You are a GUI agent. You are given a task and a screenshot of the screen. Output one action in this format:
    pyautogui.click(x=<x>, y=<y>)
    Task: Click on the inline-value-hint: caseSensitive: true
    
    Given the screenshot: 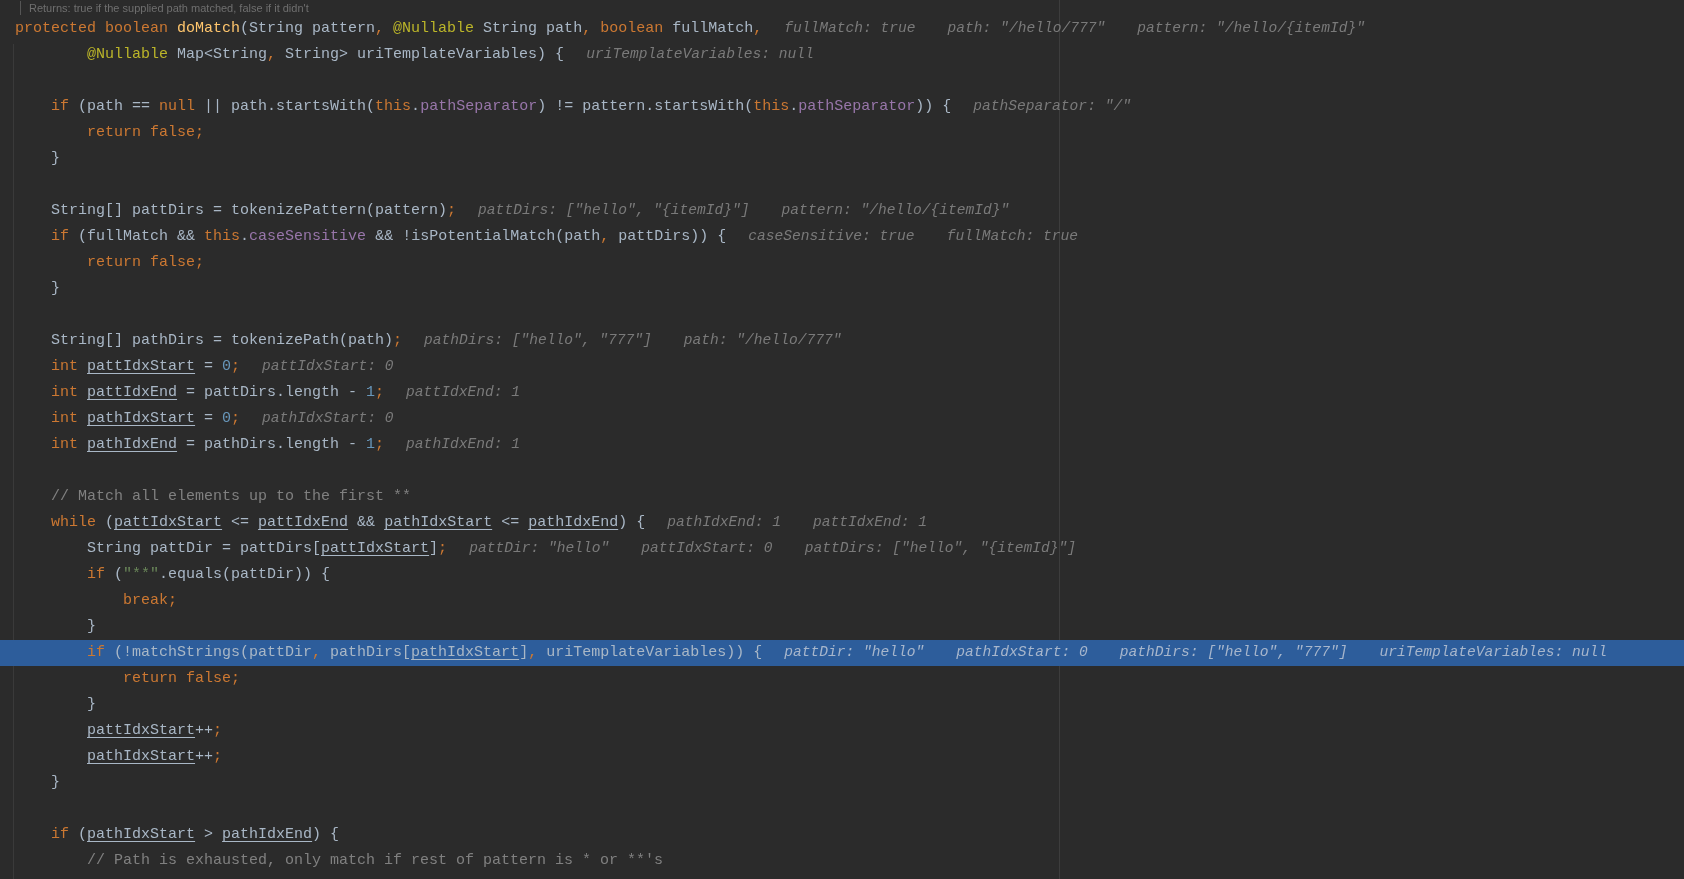 What is the action you would take?
    pyautogui.click(x=831, y=237)
    